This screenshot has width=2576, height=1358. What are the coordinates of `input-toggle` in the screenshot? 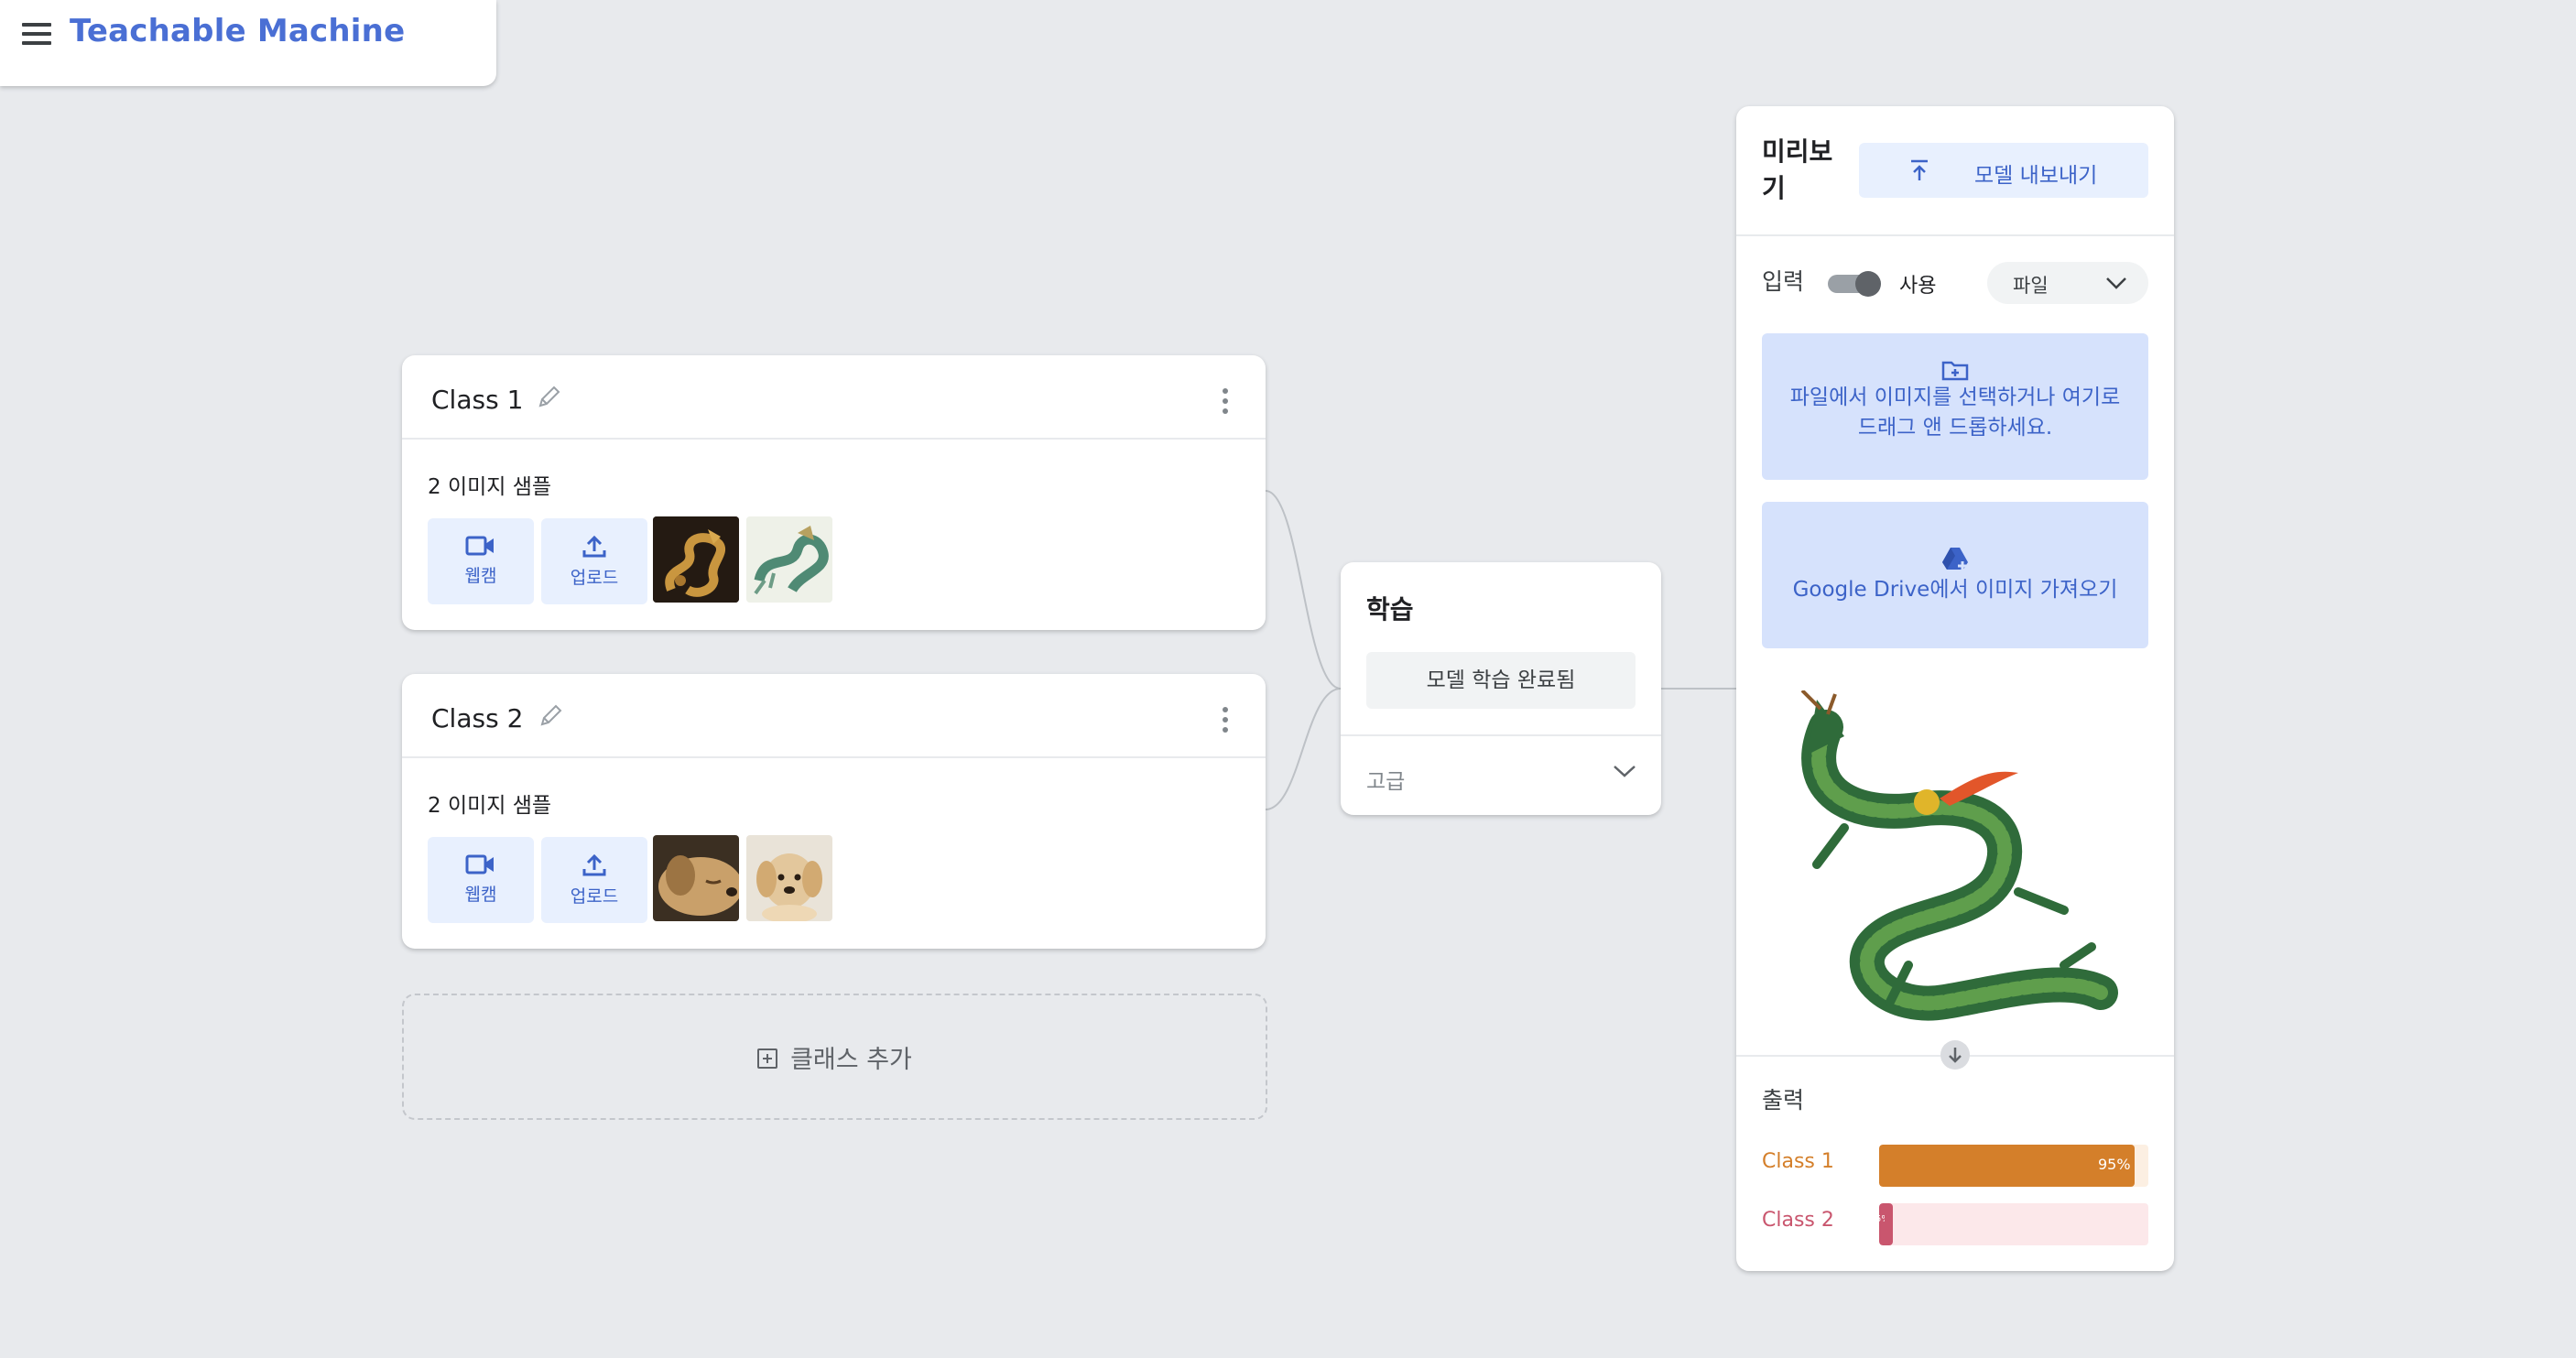 It's located at (1854, 284).